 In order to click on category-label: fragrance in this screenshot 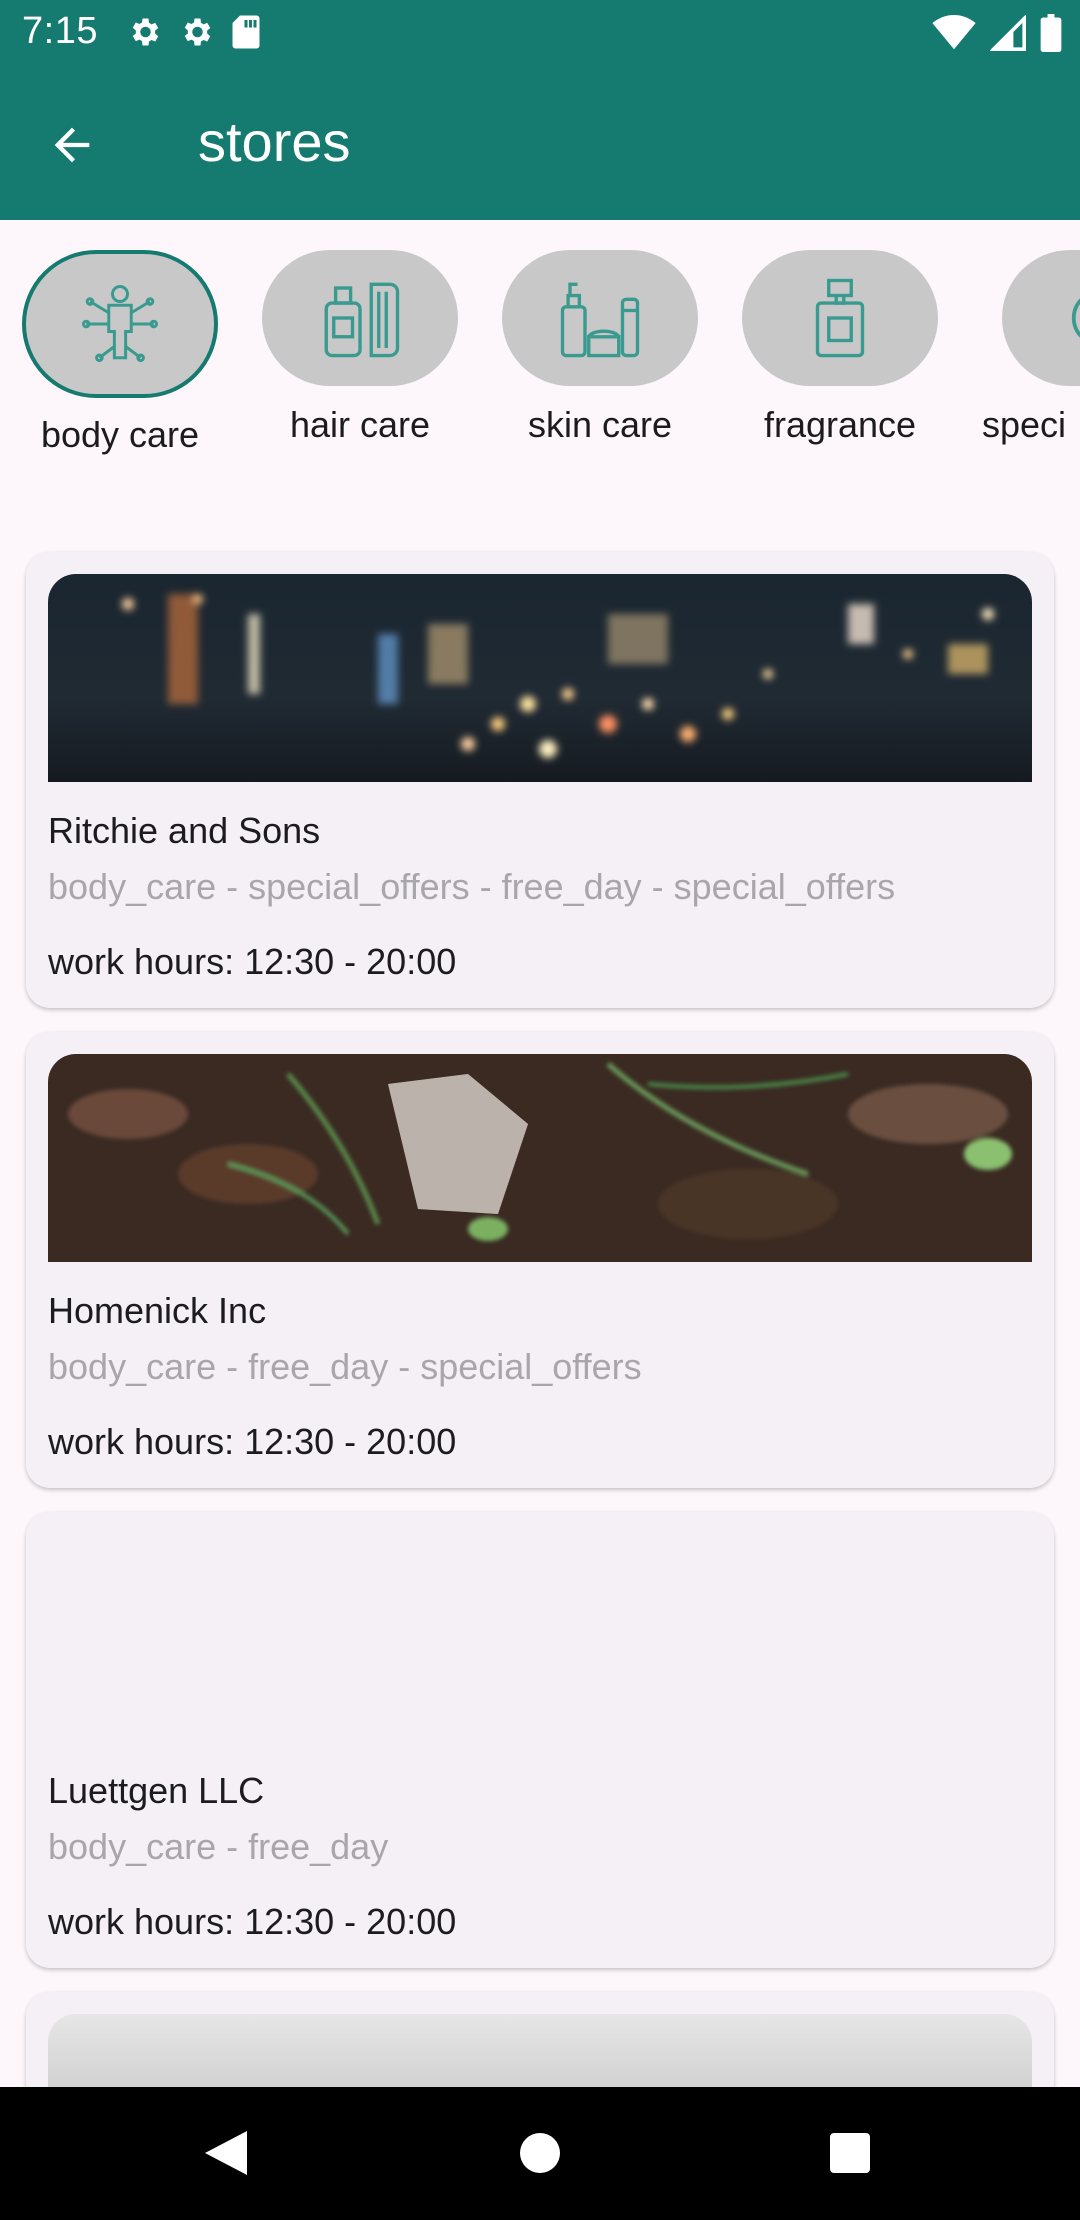, I will do `click(840, 424)`.